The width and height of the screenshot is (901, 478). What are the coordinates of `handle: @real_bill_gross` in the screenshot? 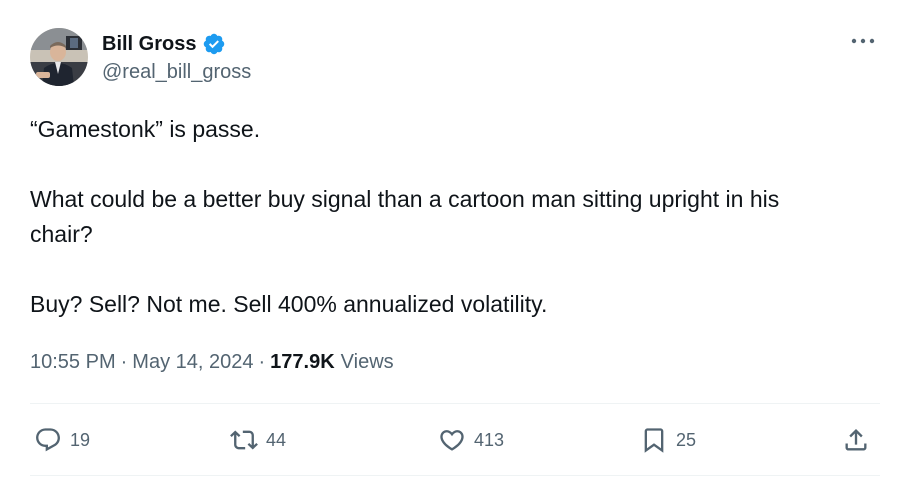 It's located at (176, 72).